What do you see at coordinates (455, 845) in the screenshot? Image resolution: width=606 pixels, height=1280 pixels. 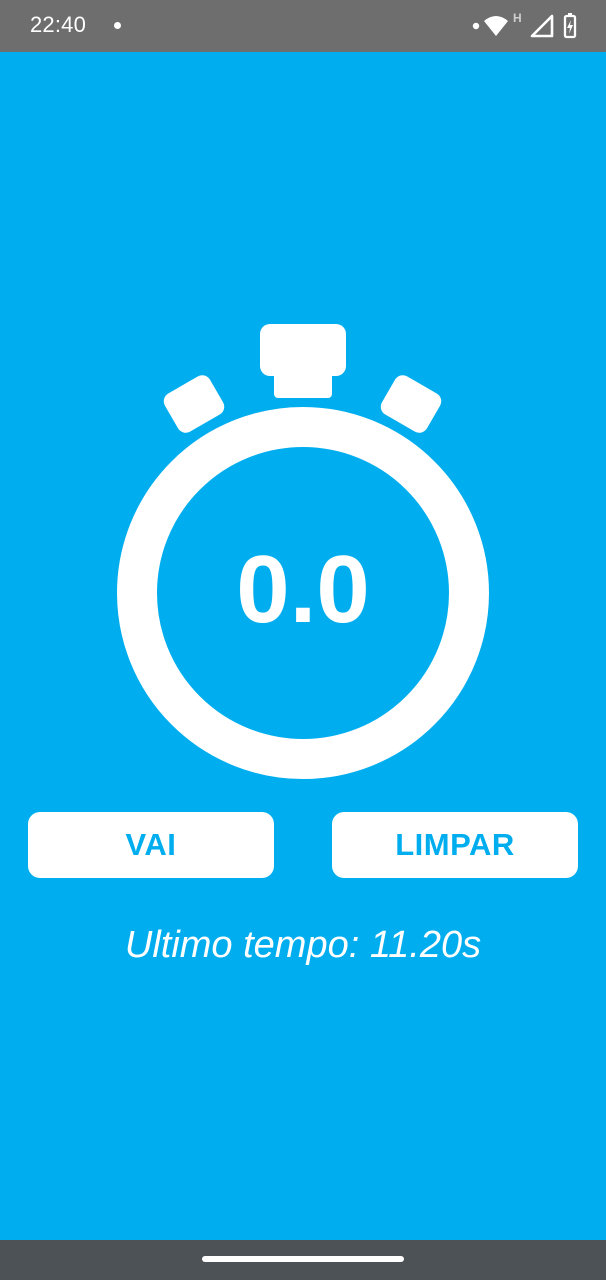 I see `clear-button: LIMPAR` at bounding box center [455, 845].